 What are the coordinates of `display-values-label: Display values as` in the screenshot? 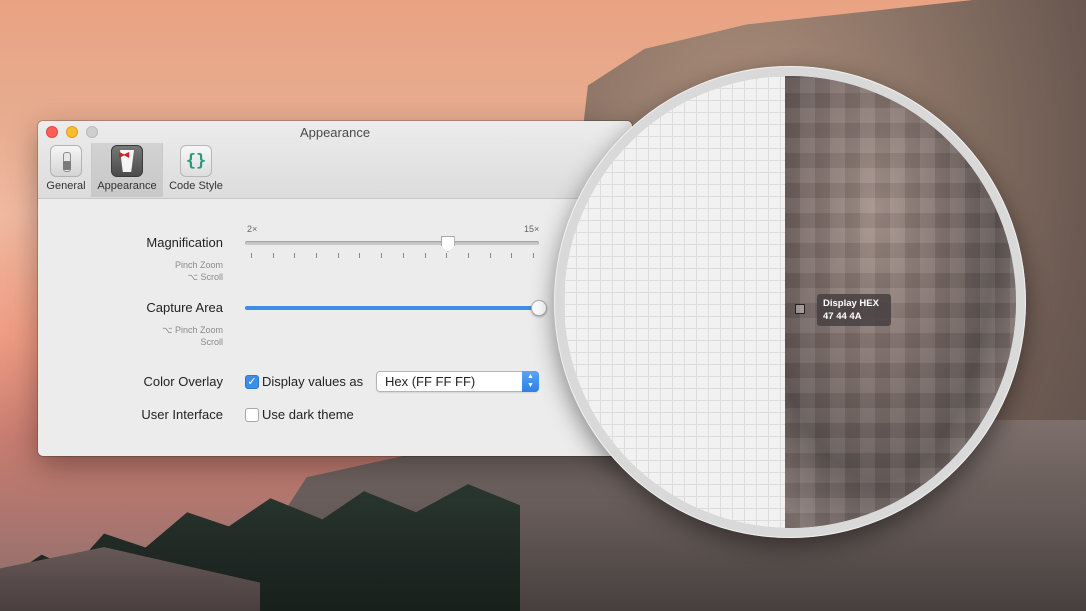 It's located at (312, 381).